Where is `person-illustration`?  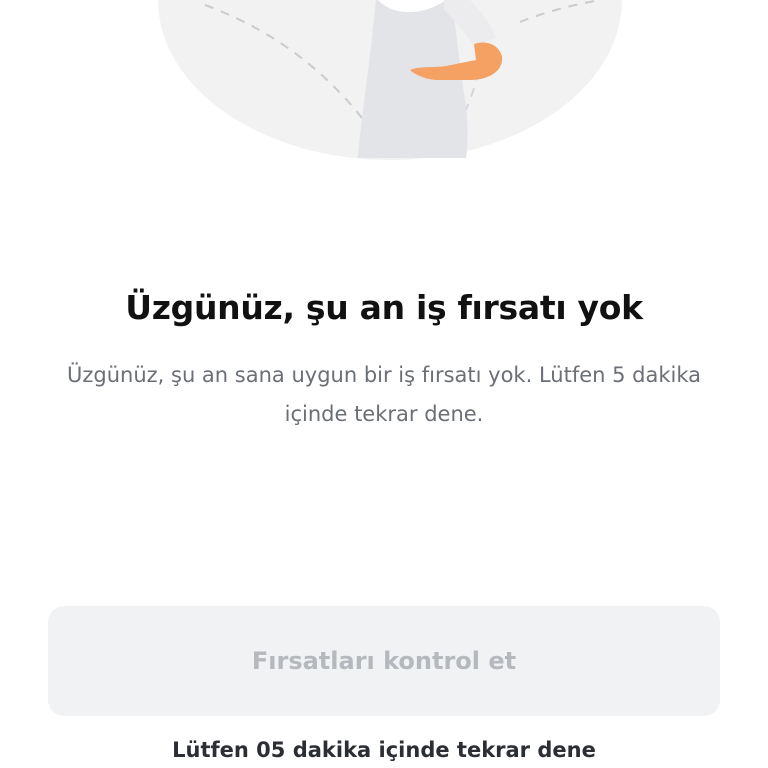
person-illustration is located at coordinates (390, 80).